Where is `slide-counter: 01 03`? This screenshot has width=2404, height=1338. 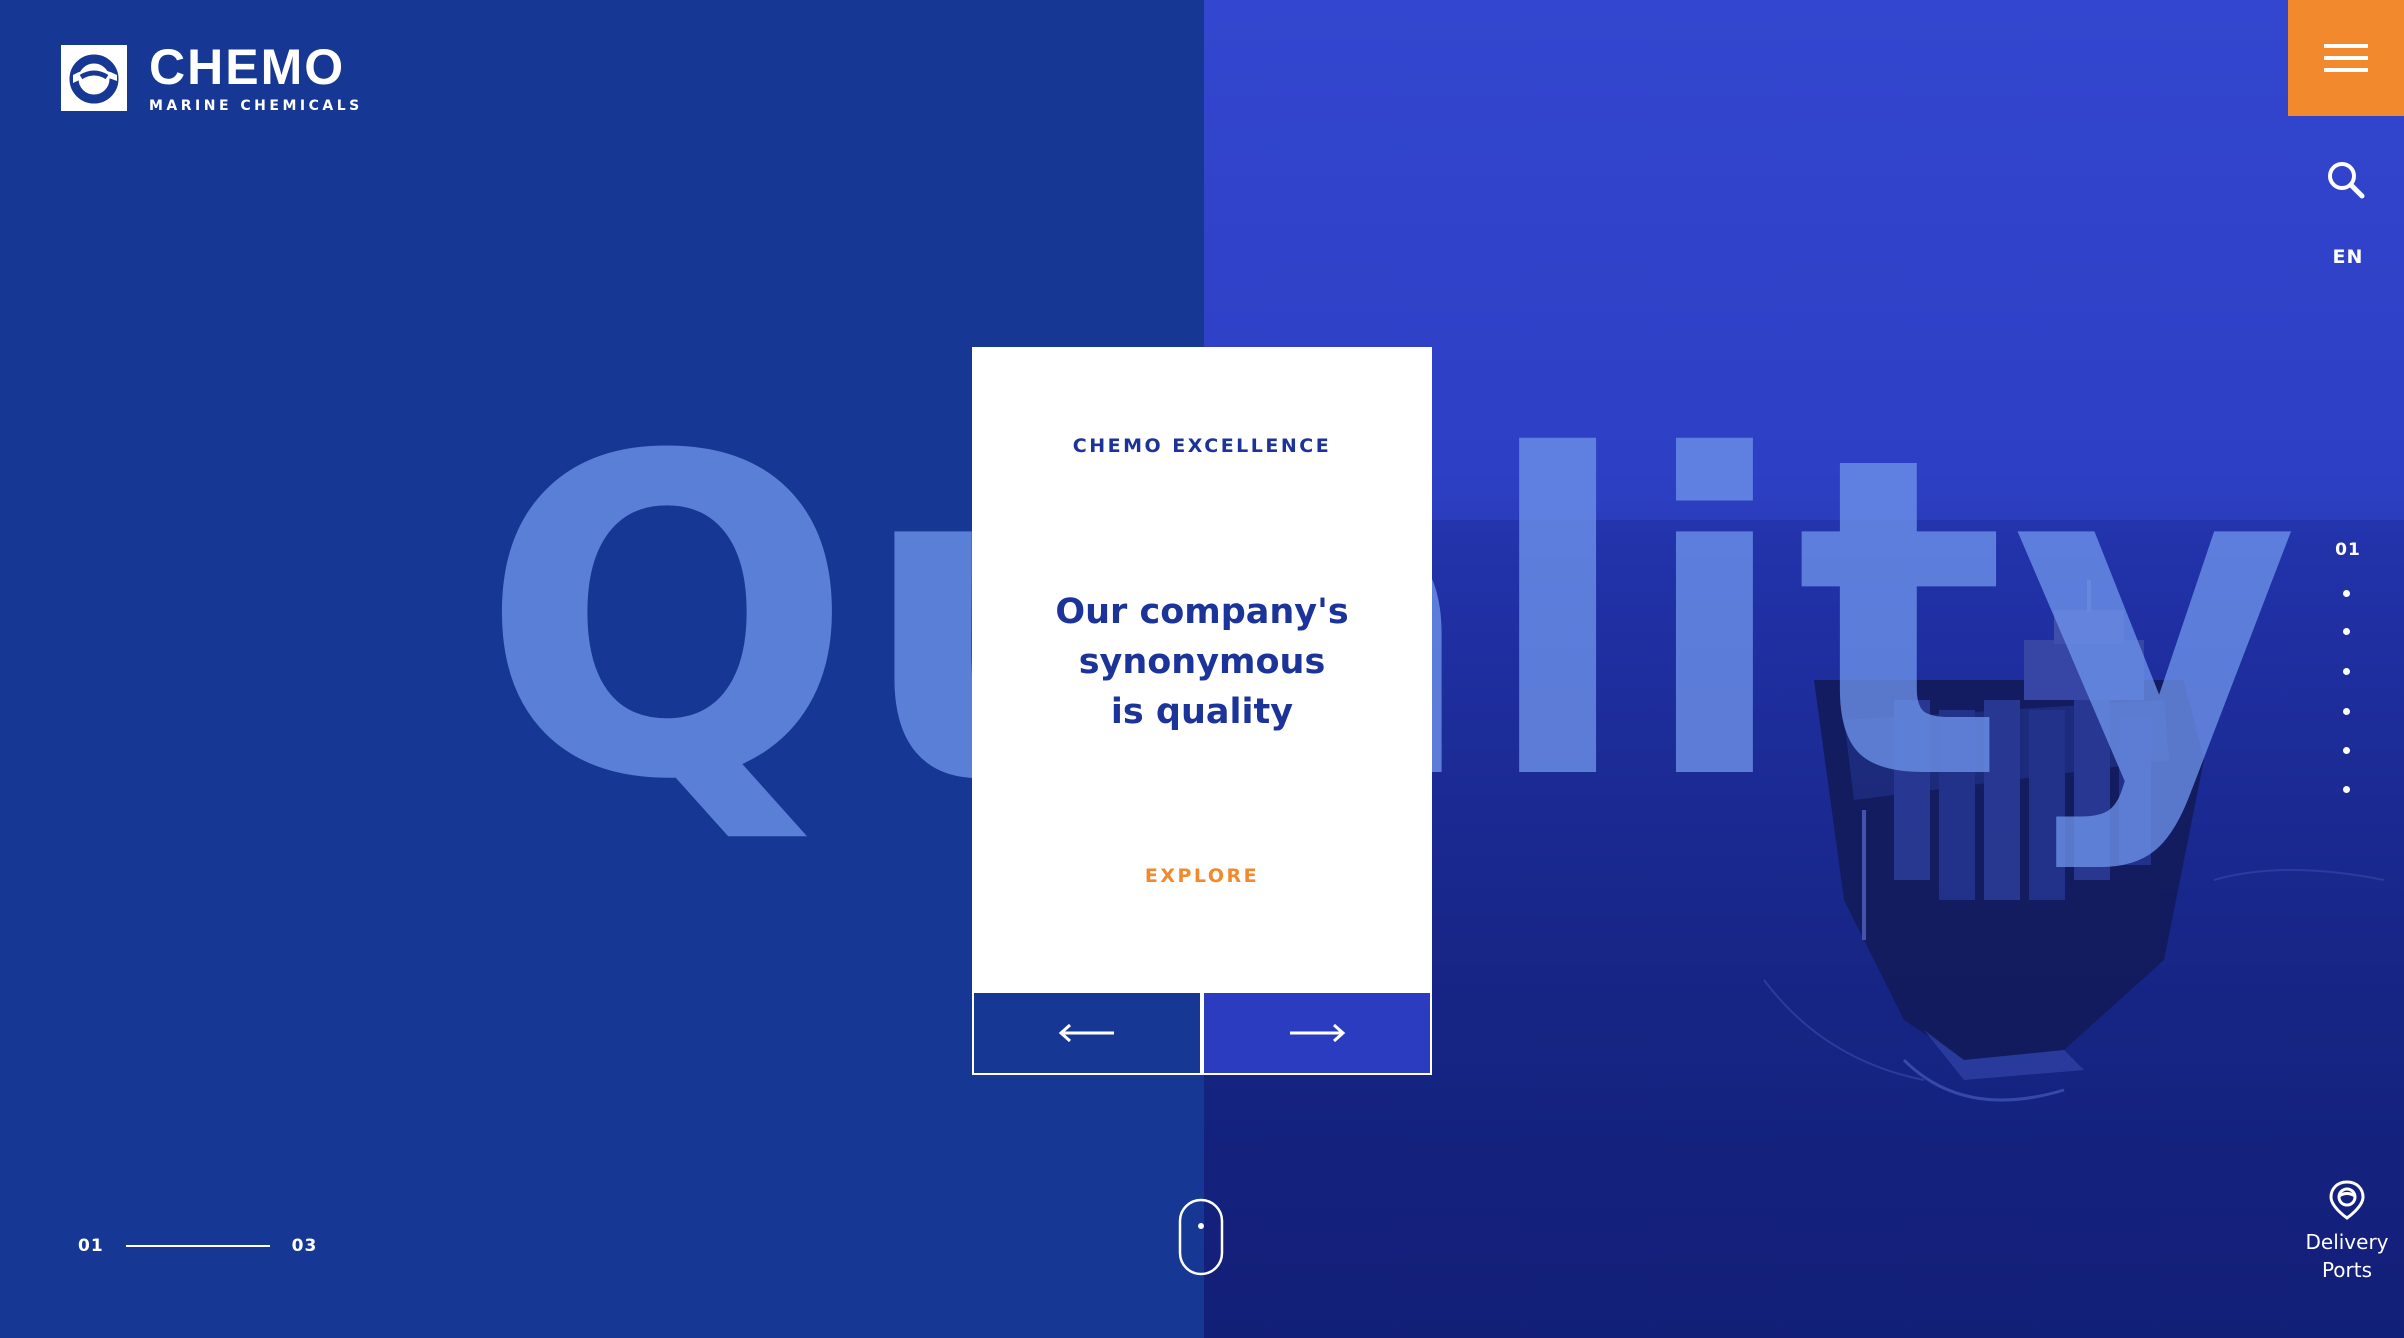 slide-counter: 01 03 is located at coordinates (197, 1246).